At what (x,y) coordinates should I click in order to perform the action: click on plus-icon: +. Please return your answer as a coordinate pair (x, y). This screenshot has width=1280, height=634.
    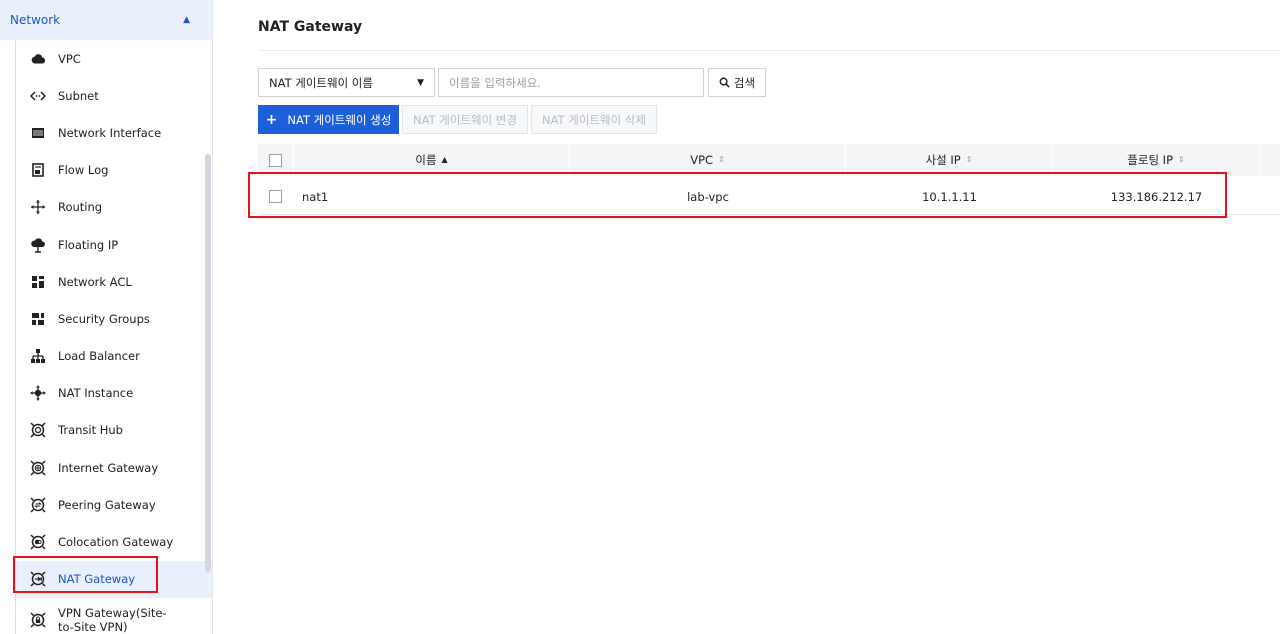
    Looking at the image, I should click on (271, 119).